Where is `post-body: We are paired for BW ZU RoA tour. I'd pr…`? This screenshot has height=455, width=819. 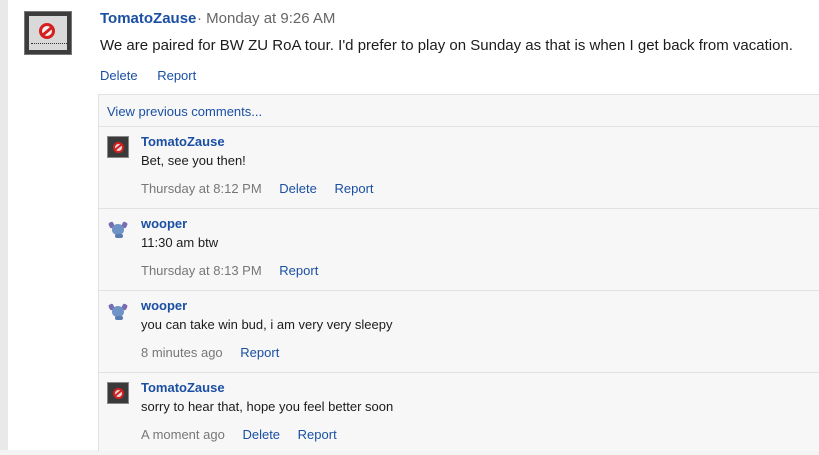
post-body: We are paired for BW ZU RoA tour. I'd pr… is located at coordinates (446, 45).